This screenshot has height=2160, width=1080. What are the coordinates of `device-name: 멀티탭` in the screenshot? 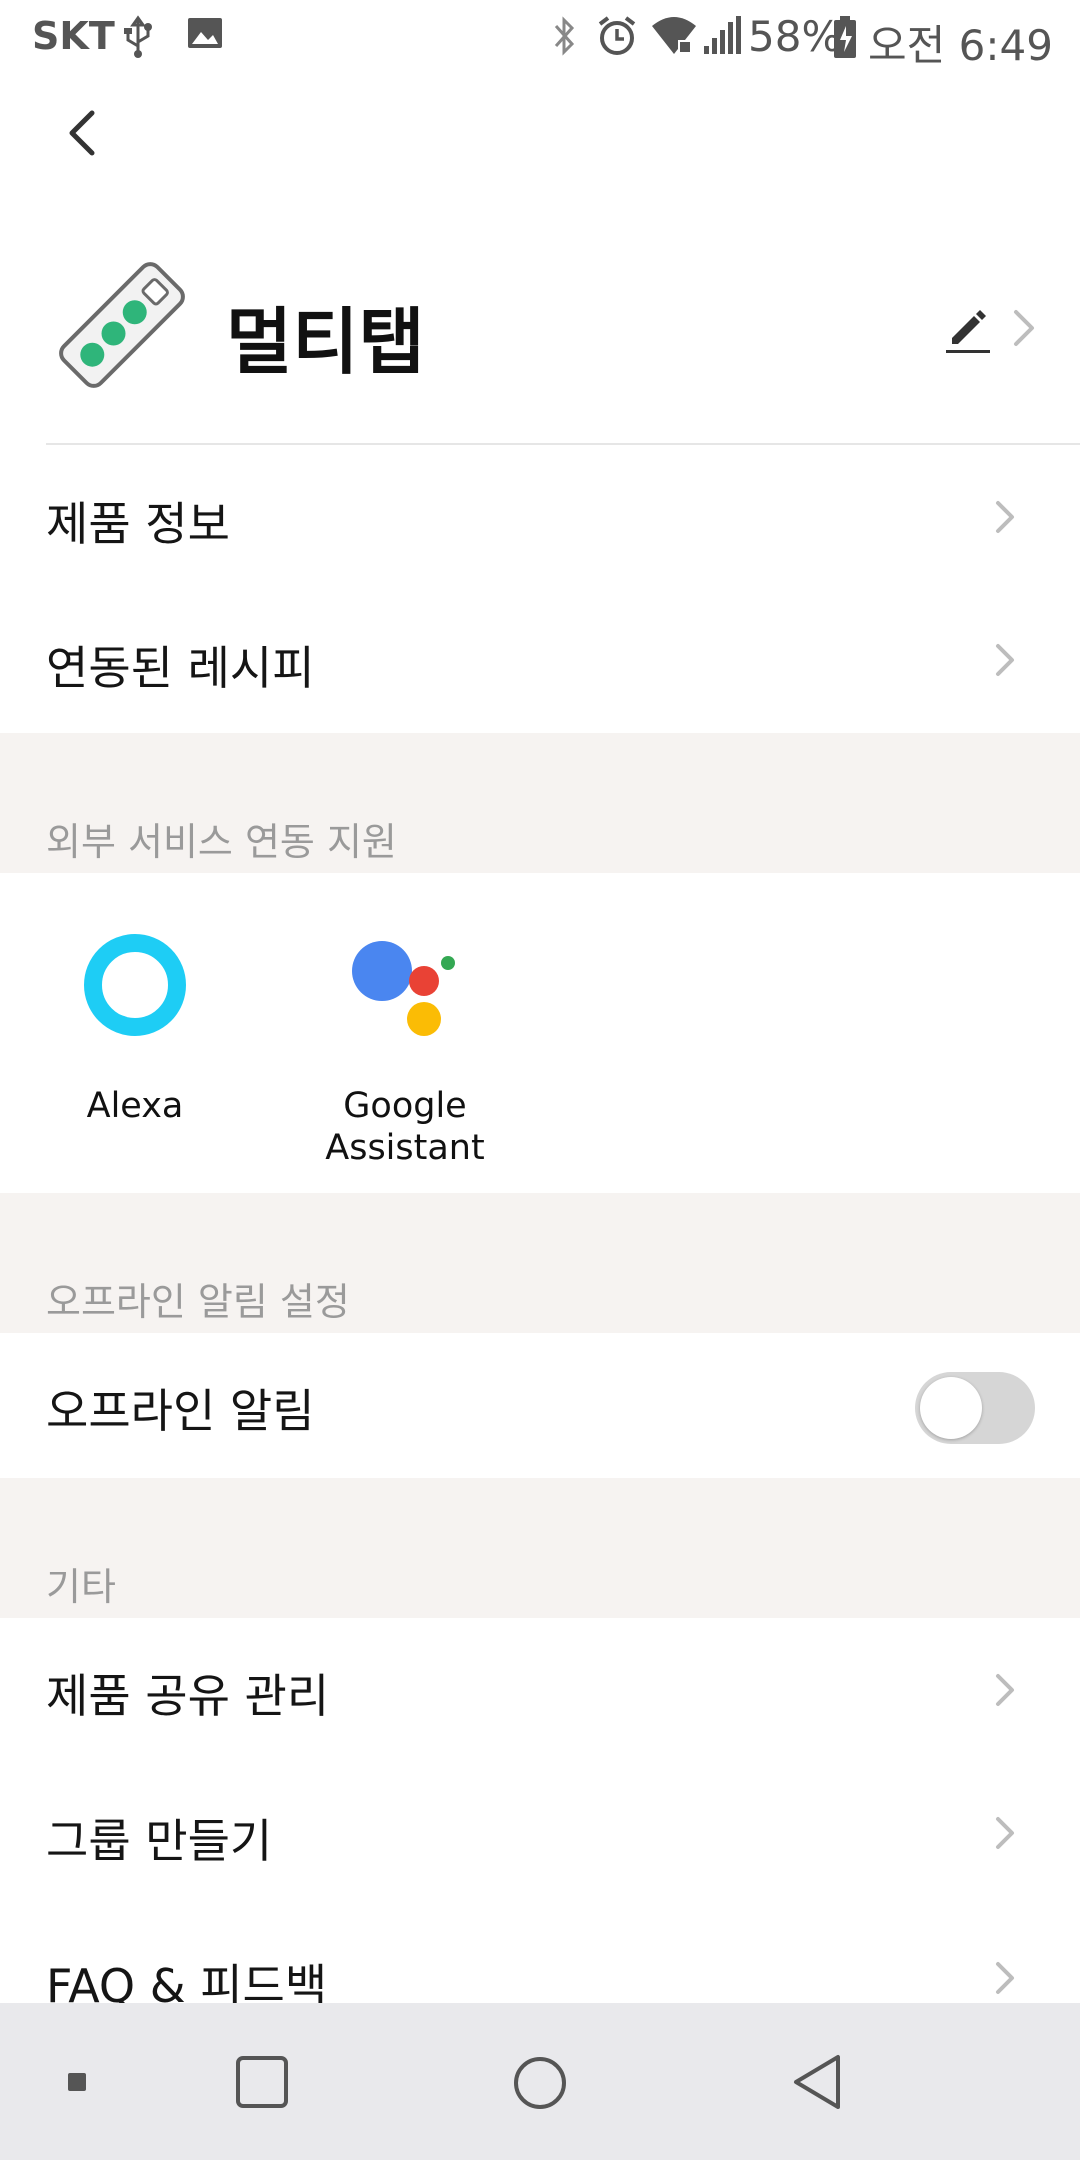 It's located at (325, 342).